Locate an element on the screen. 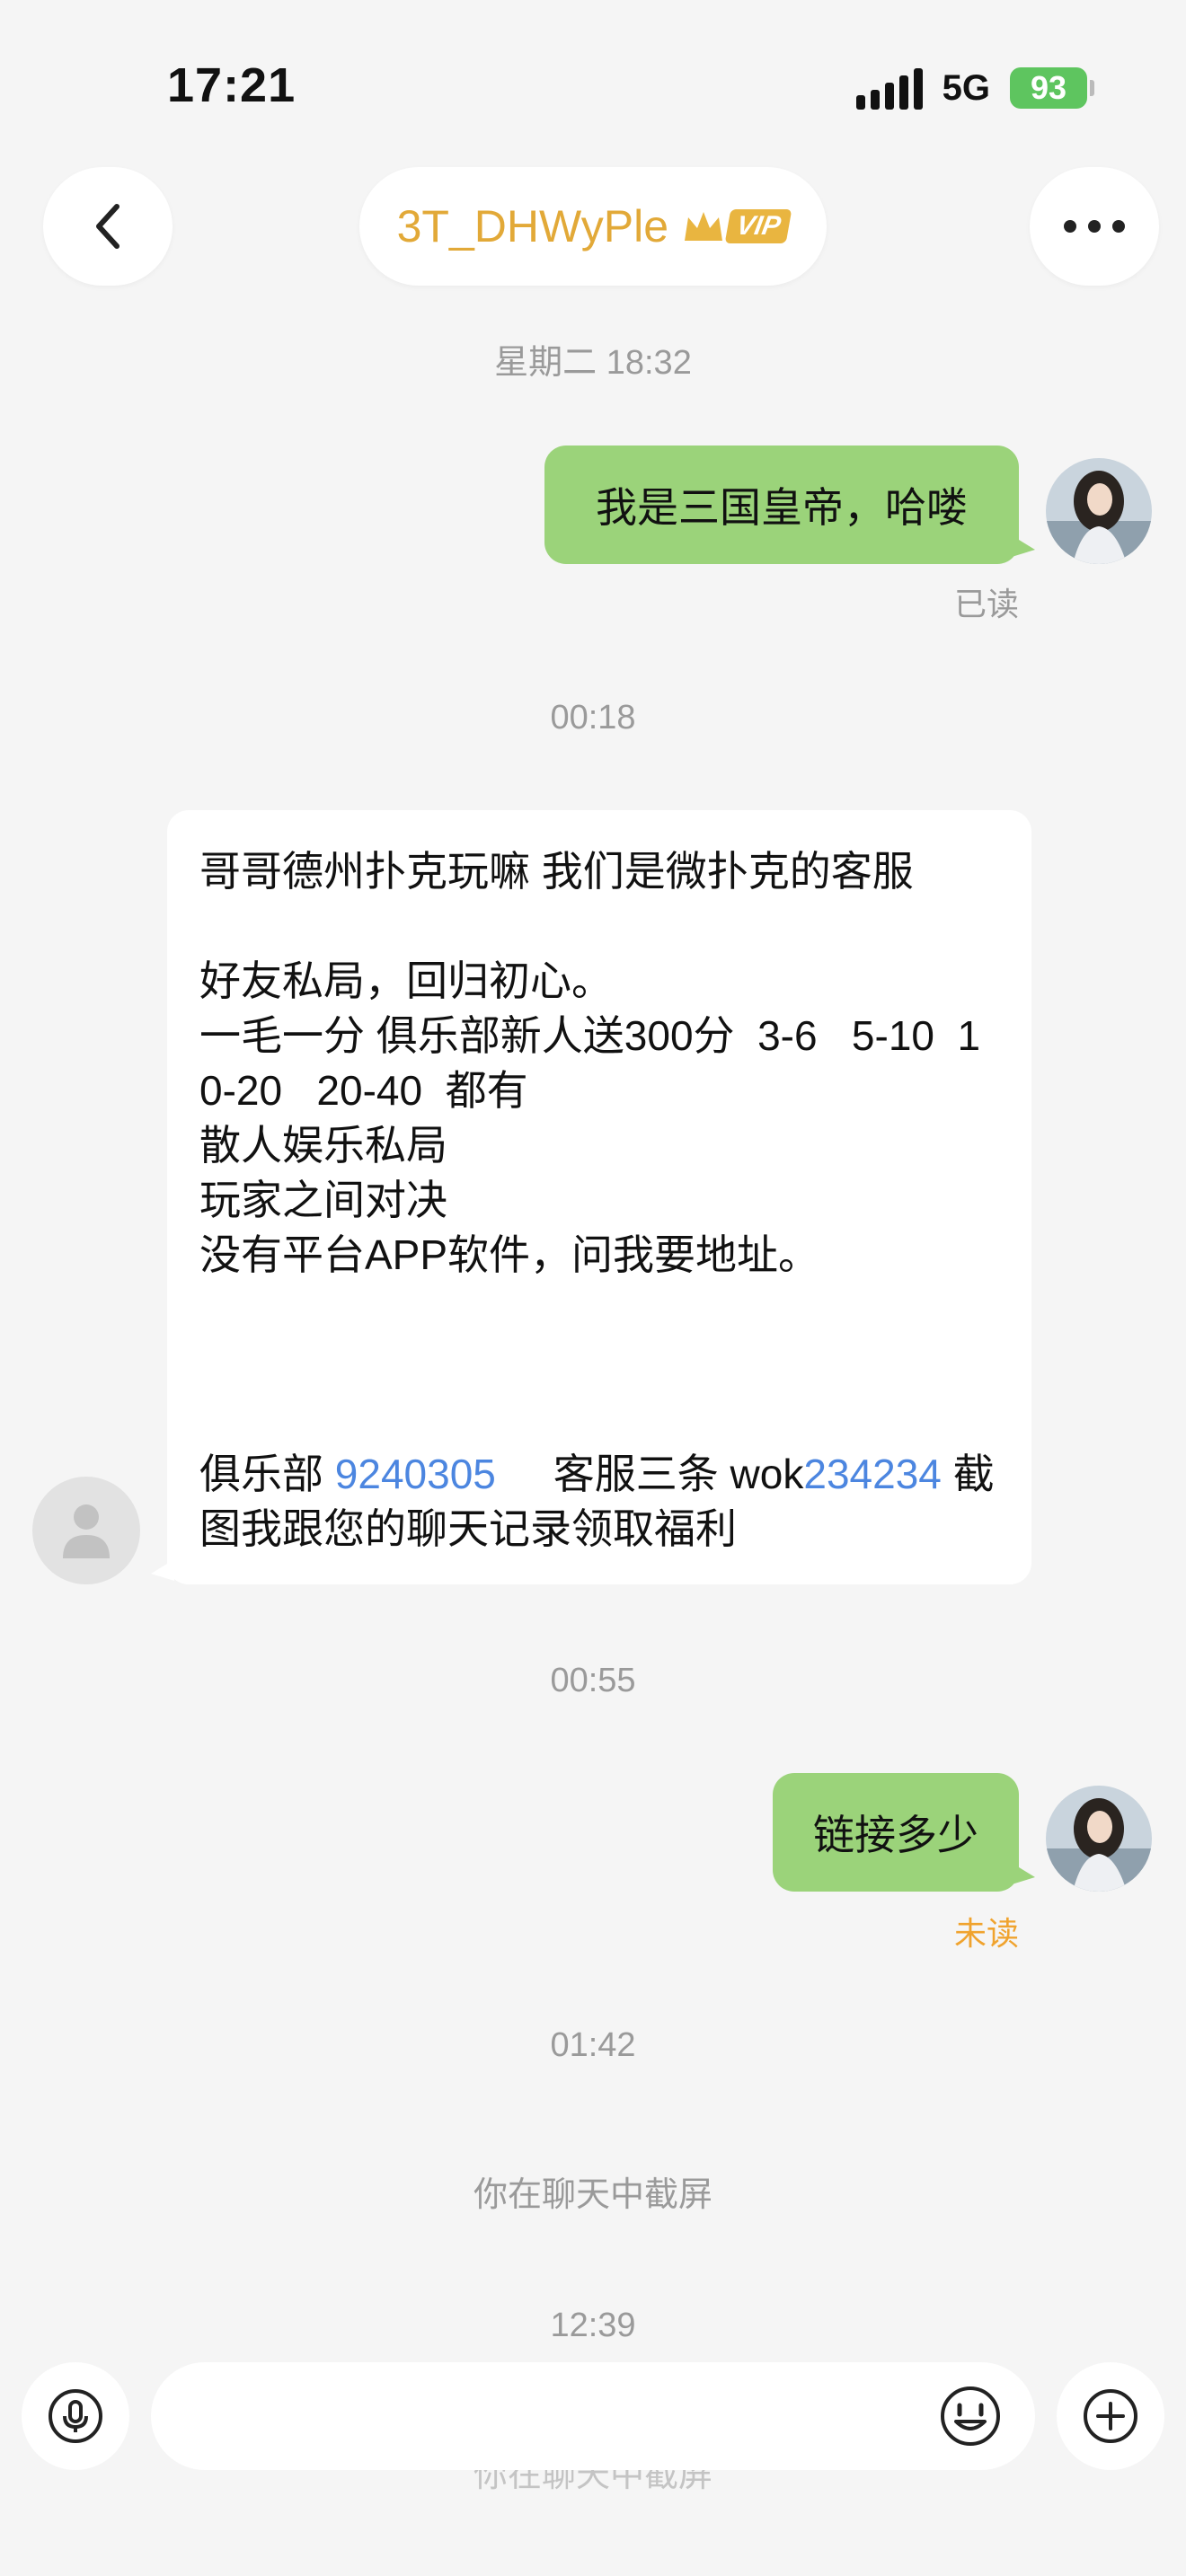 This screenshot has width=1186, height=2576. plus-button is located at coordinates (1110, 2416).